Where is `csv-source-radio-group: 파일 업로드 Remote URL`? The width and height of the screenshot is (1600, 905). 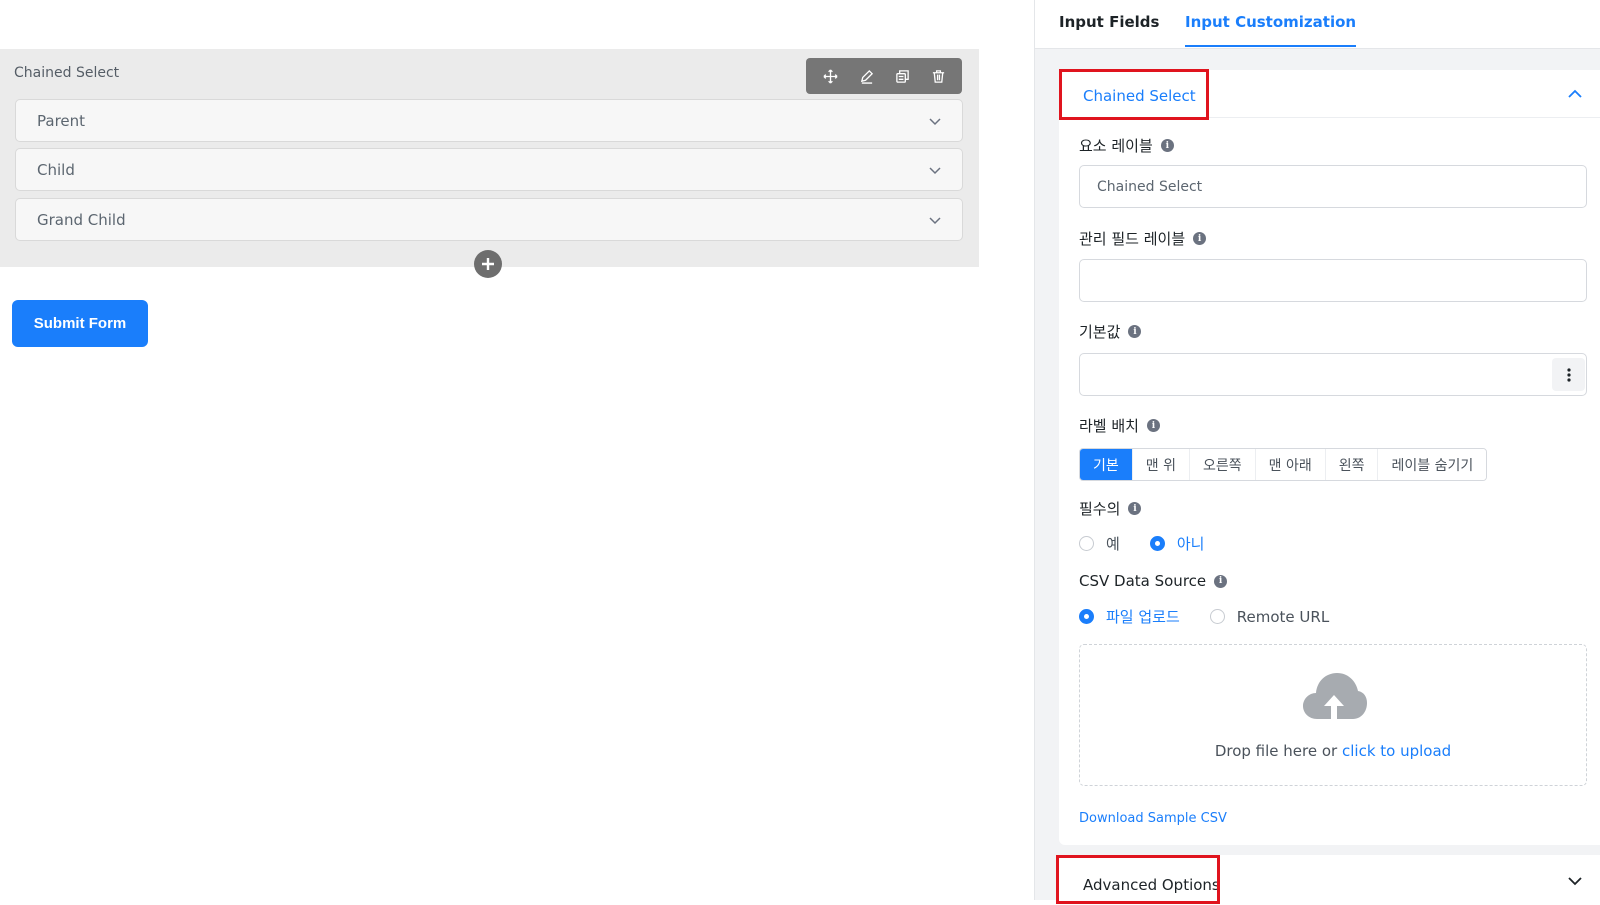 csv-source-radio-group: 파일 업로드 Remote URL is located at coordinates (1219, 616).